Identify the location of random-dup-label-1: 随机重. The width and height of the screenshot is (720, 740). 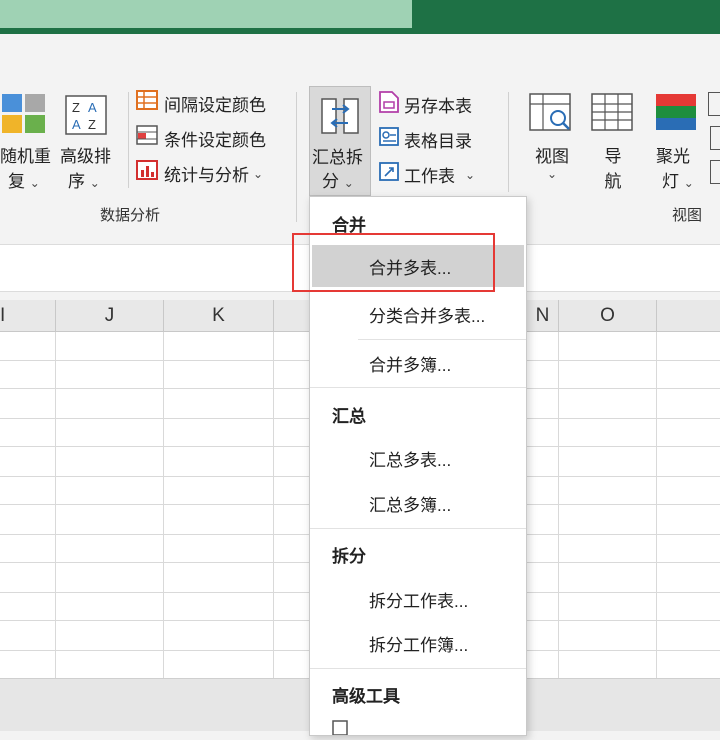
(25, 156).